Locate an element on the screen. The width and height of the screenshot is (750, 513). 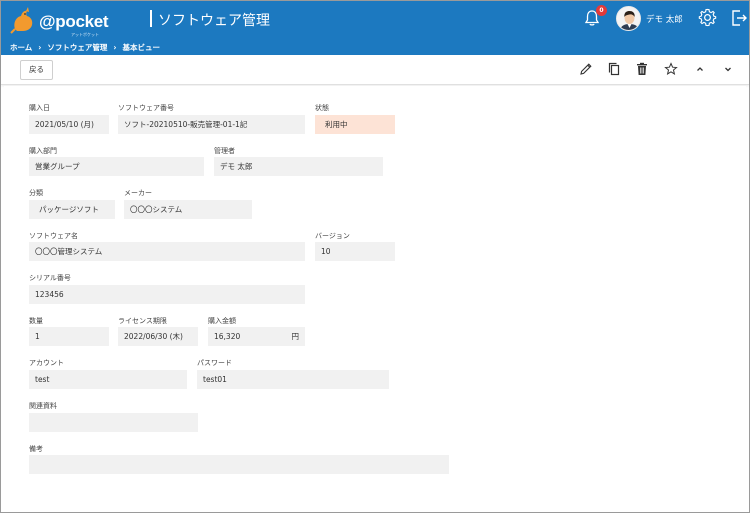
department-label: 購入部門 is located at coordinates (43, 151).